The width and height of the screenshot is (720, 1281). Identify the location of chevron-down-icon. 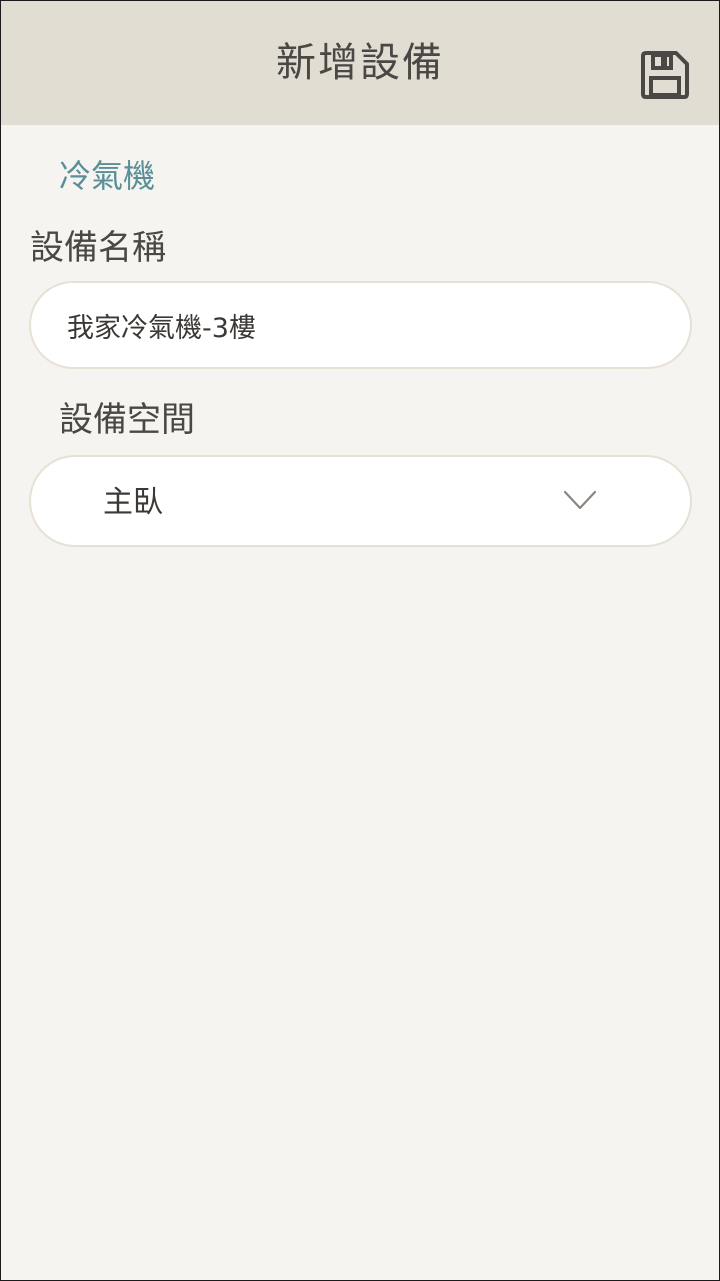
(580, 500).